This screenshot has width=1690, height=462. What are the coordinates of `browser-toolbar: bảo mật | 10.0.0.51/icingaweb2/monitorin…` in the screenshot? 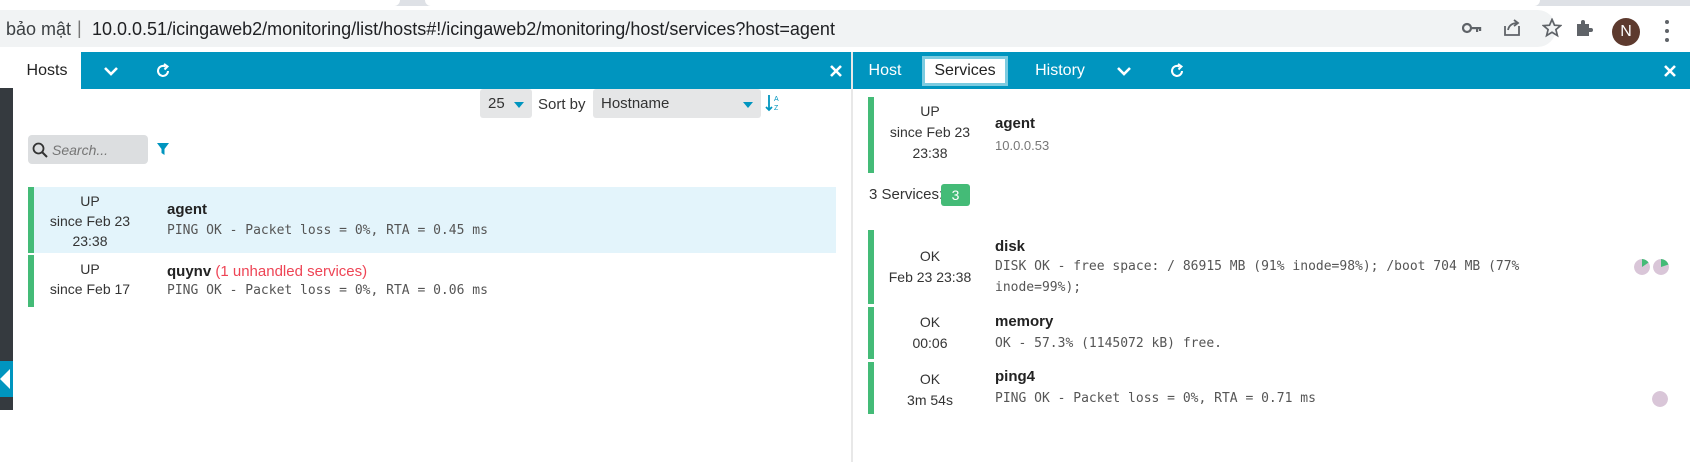 It's located at (845, 29).